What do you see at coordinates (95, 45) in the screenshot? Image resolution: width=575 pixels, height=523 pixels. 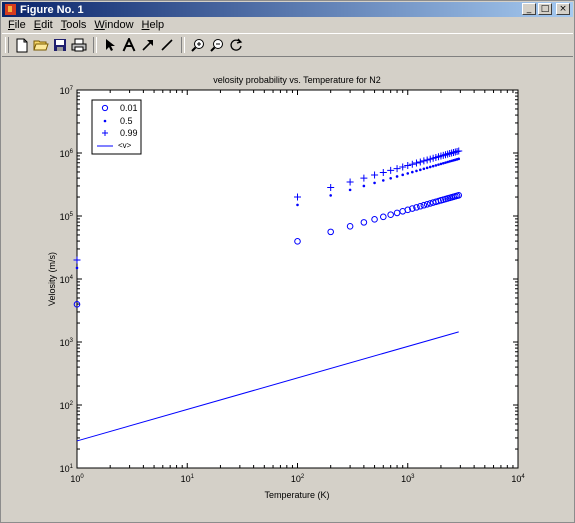 I see `toolbar-separator` at bounding box center [95, 45].